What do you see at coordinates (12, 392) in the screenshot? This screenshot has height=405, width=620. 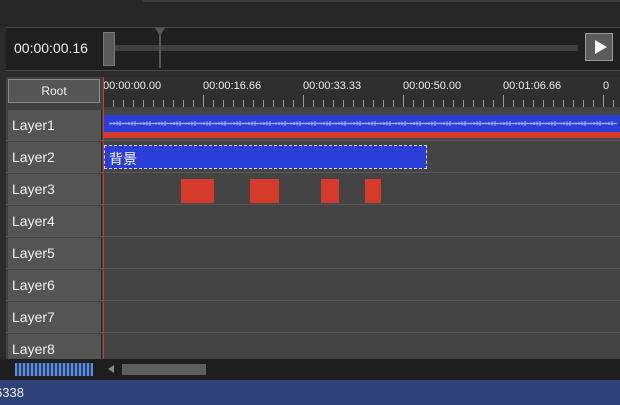 I see `status-text: 6338` at bounding box center [12, 392].